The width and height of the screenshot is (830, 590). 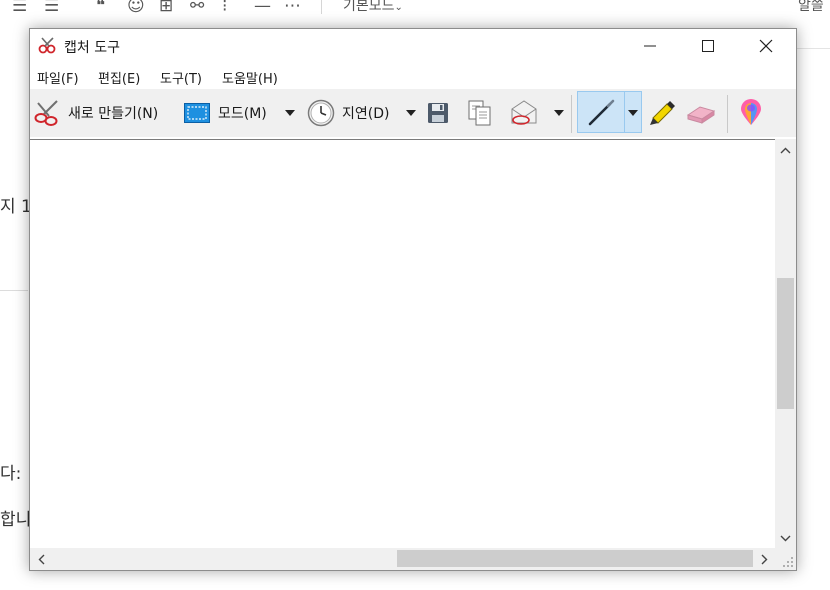 I want to click on quote-icon: ❝, so click(x=100, y=8).